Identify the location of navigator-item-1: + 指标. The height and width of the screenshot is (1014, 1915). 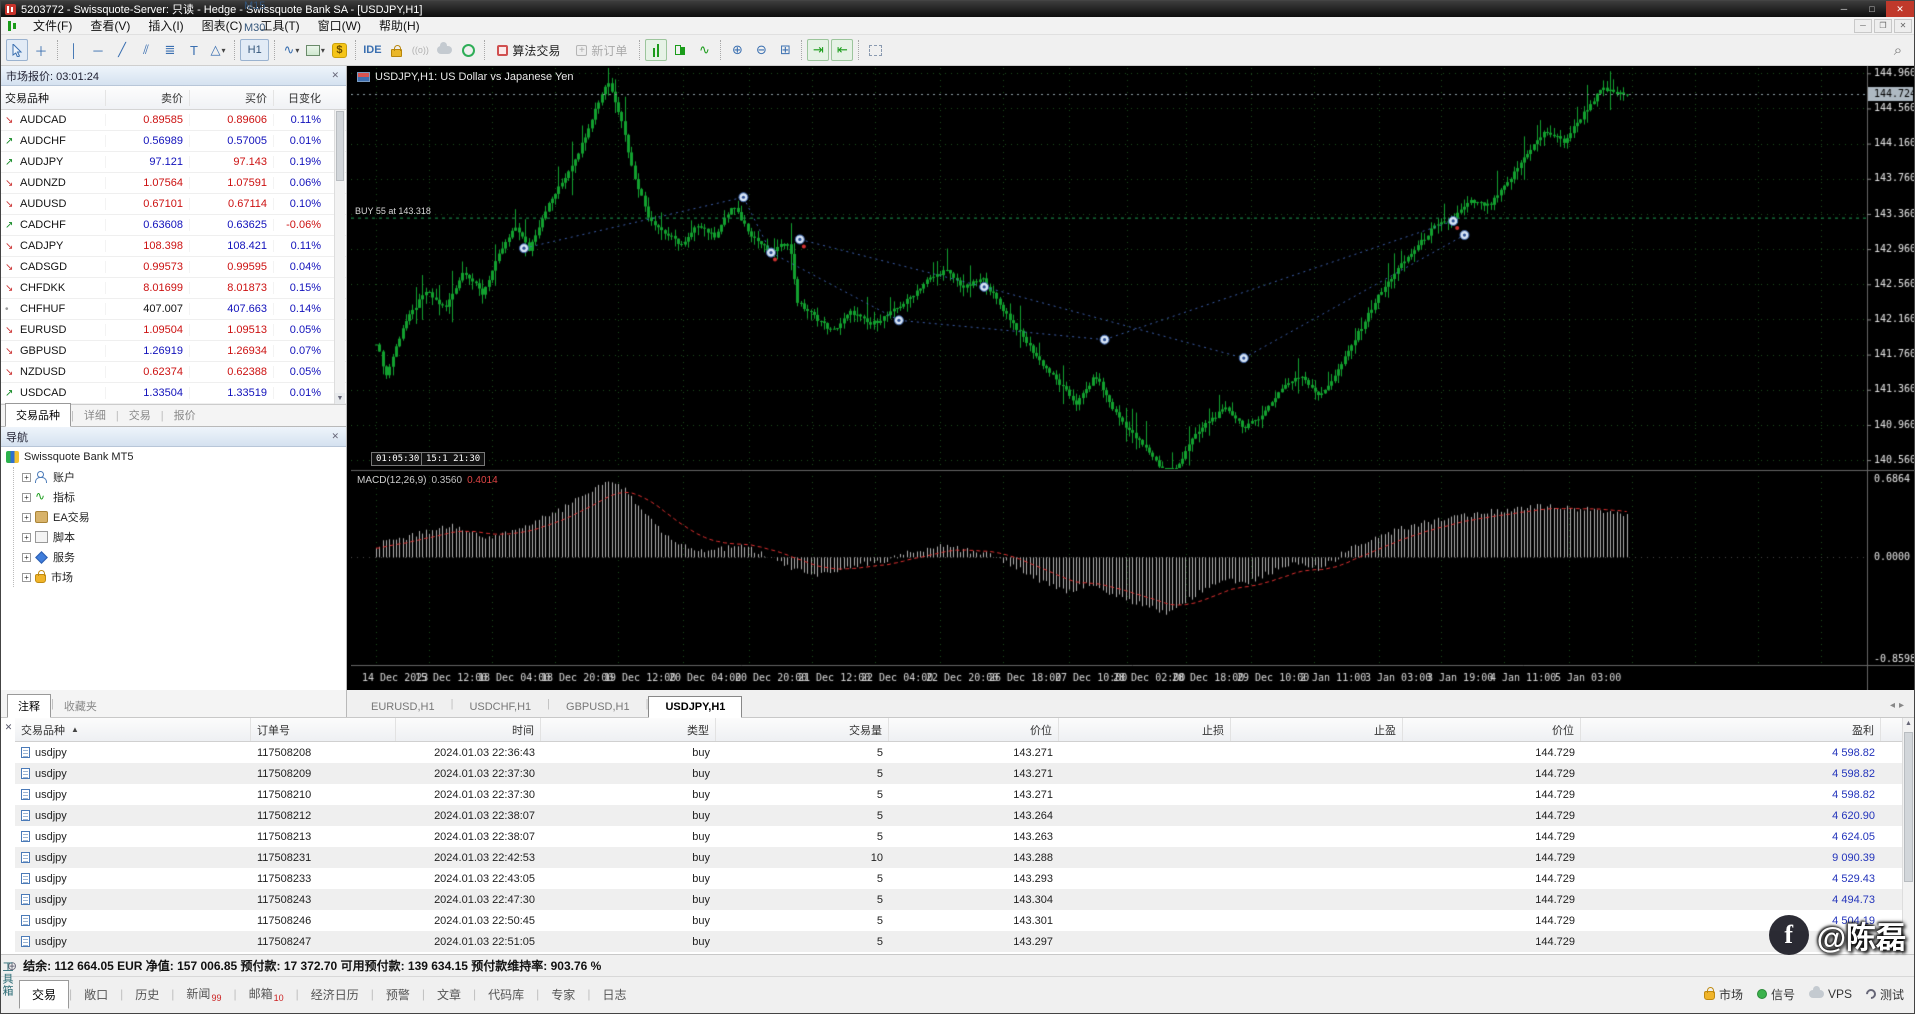
(180, 497).